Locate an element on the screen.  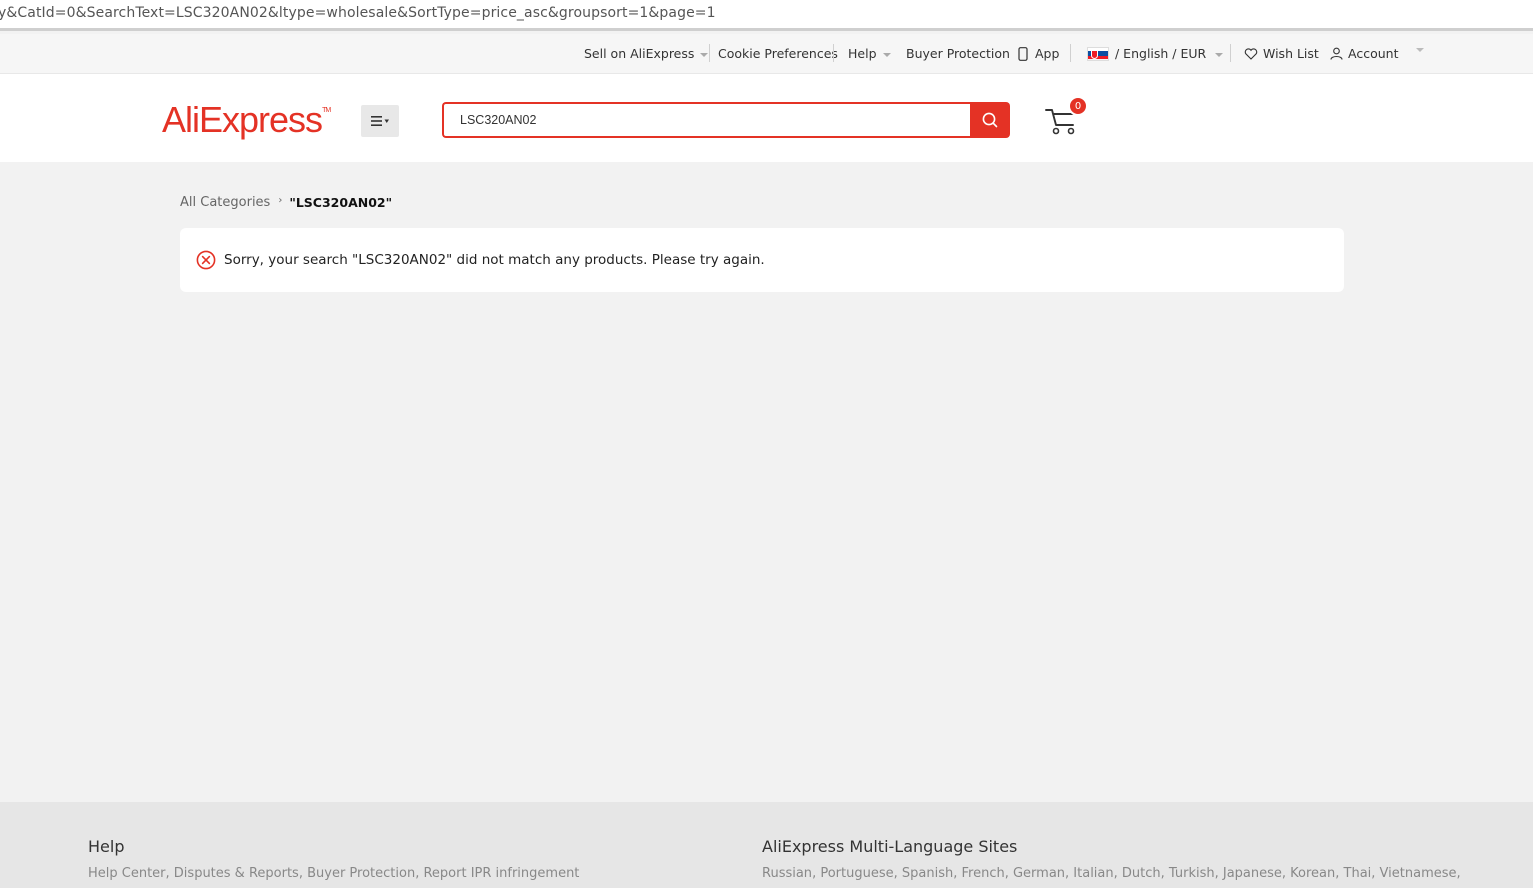
search-input is located at coordinates (708, 120).